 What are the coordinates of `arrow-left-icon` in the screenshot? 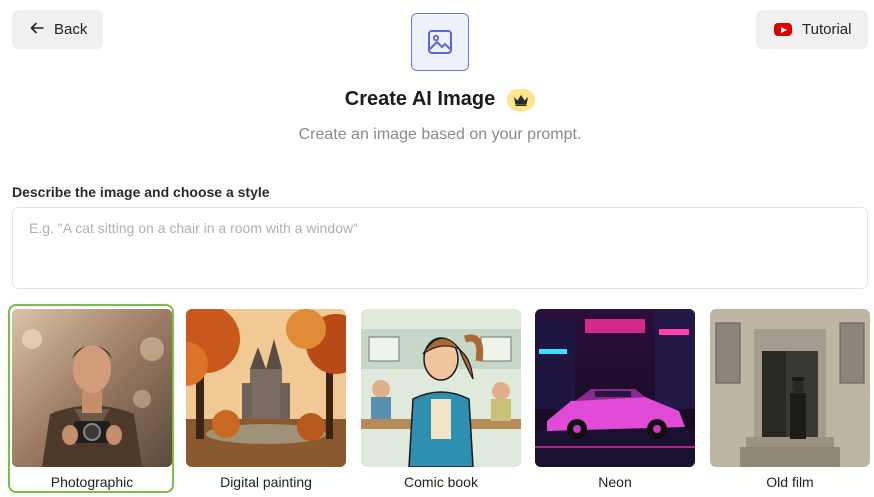 It's located at (37, 30).